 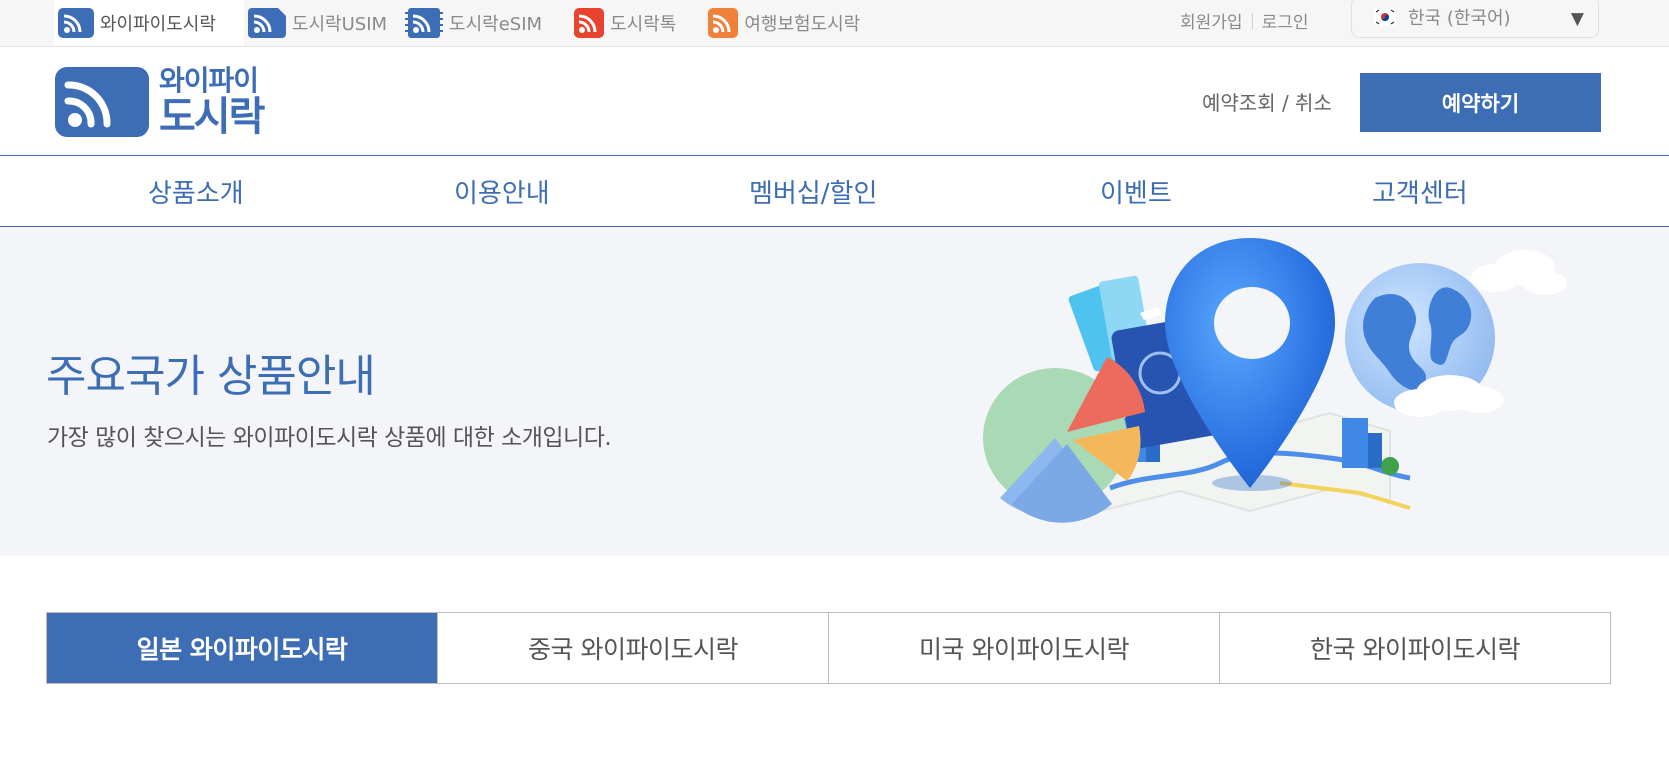 I want to click on brand-tab-wifi-dosirak: 와이파이도시락, so click(x=149, y=23).